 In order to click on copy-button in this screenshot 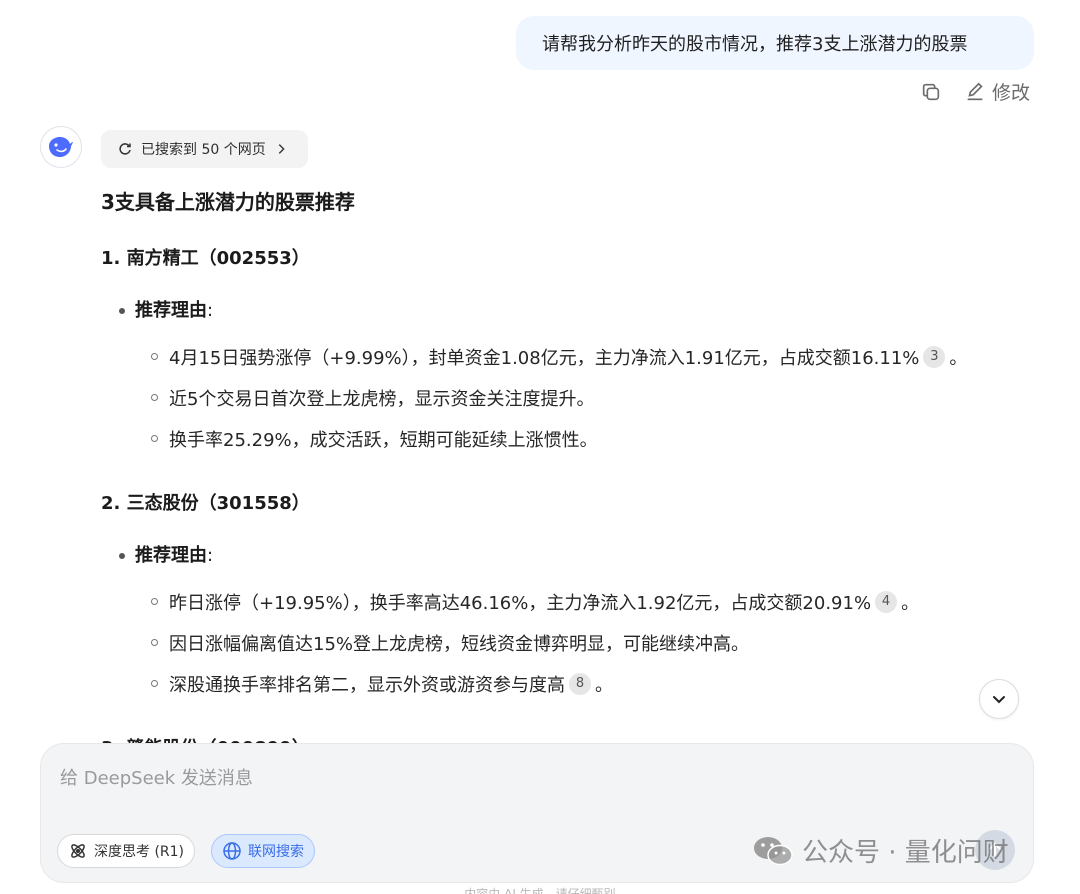, I will do `click(931, 92)`.